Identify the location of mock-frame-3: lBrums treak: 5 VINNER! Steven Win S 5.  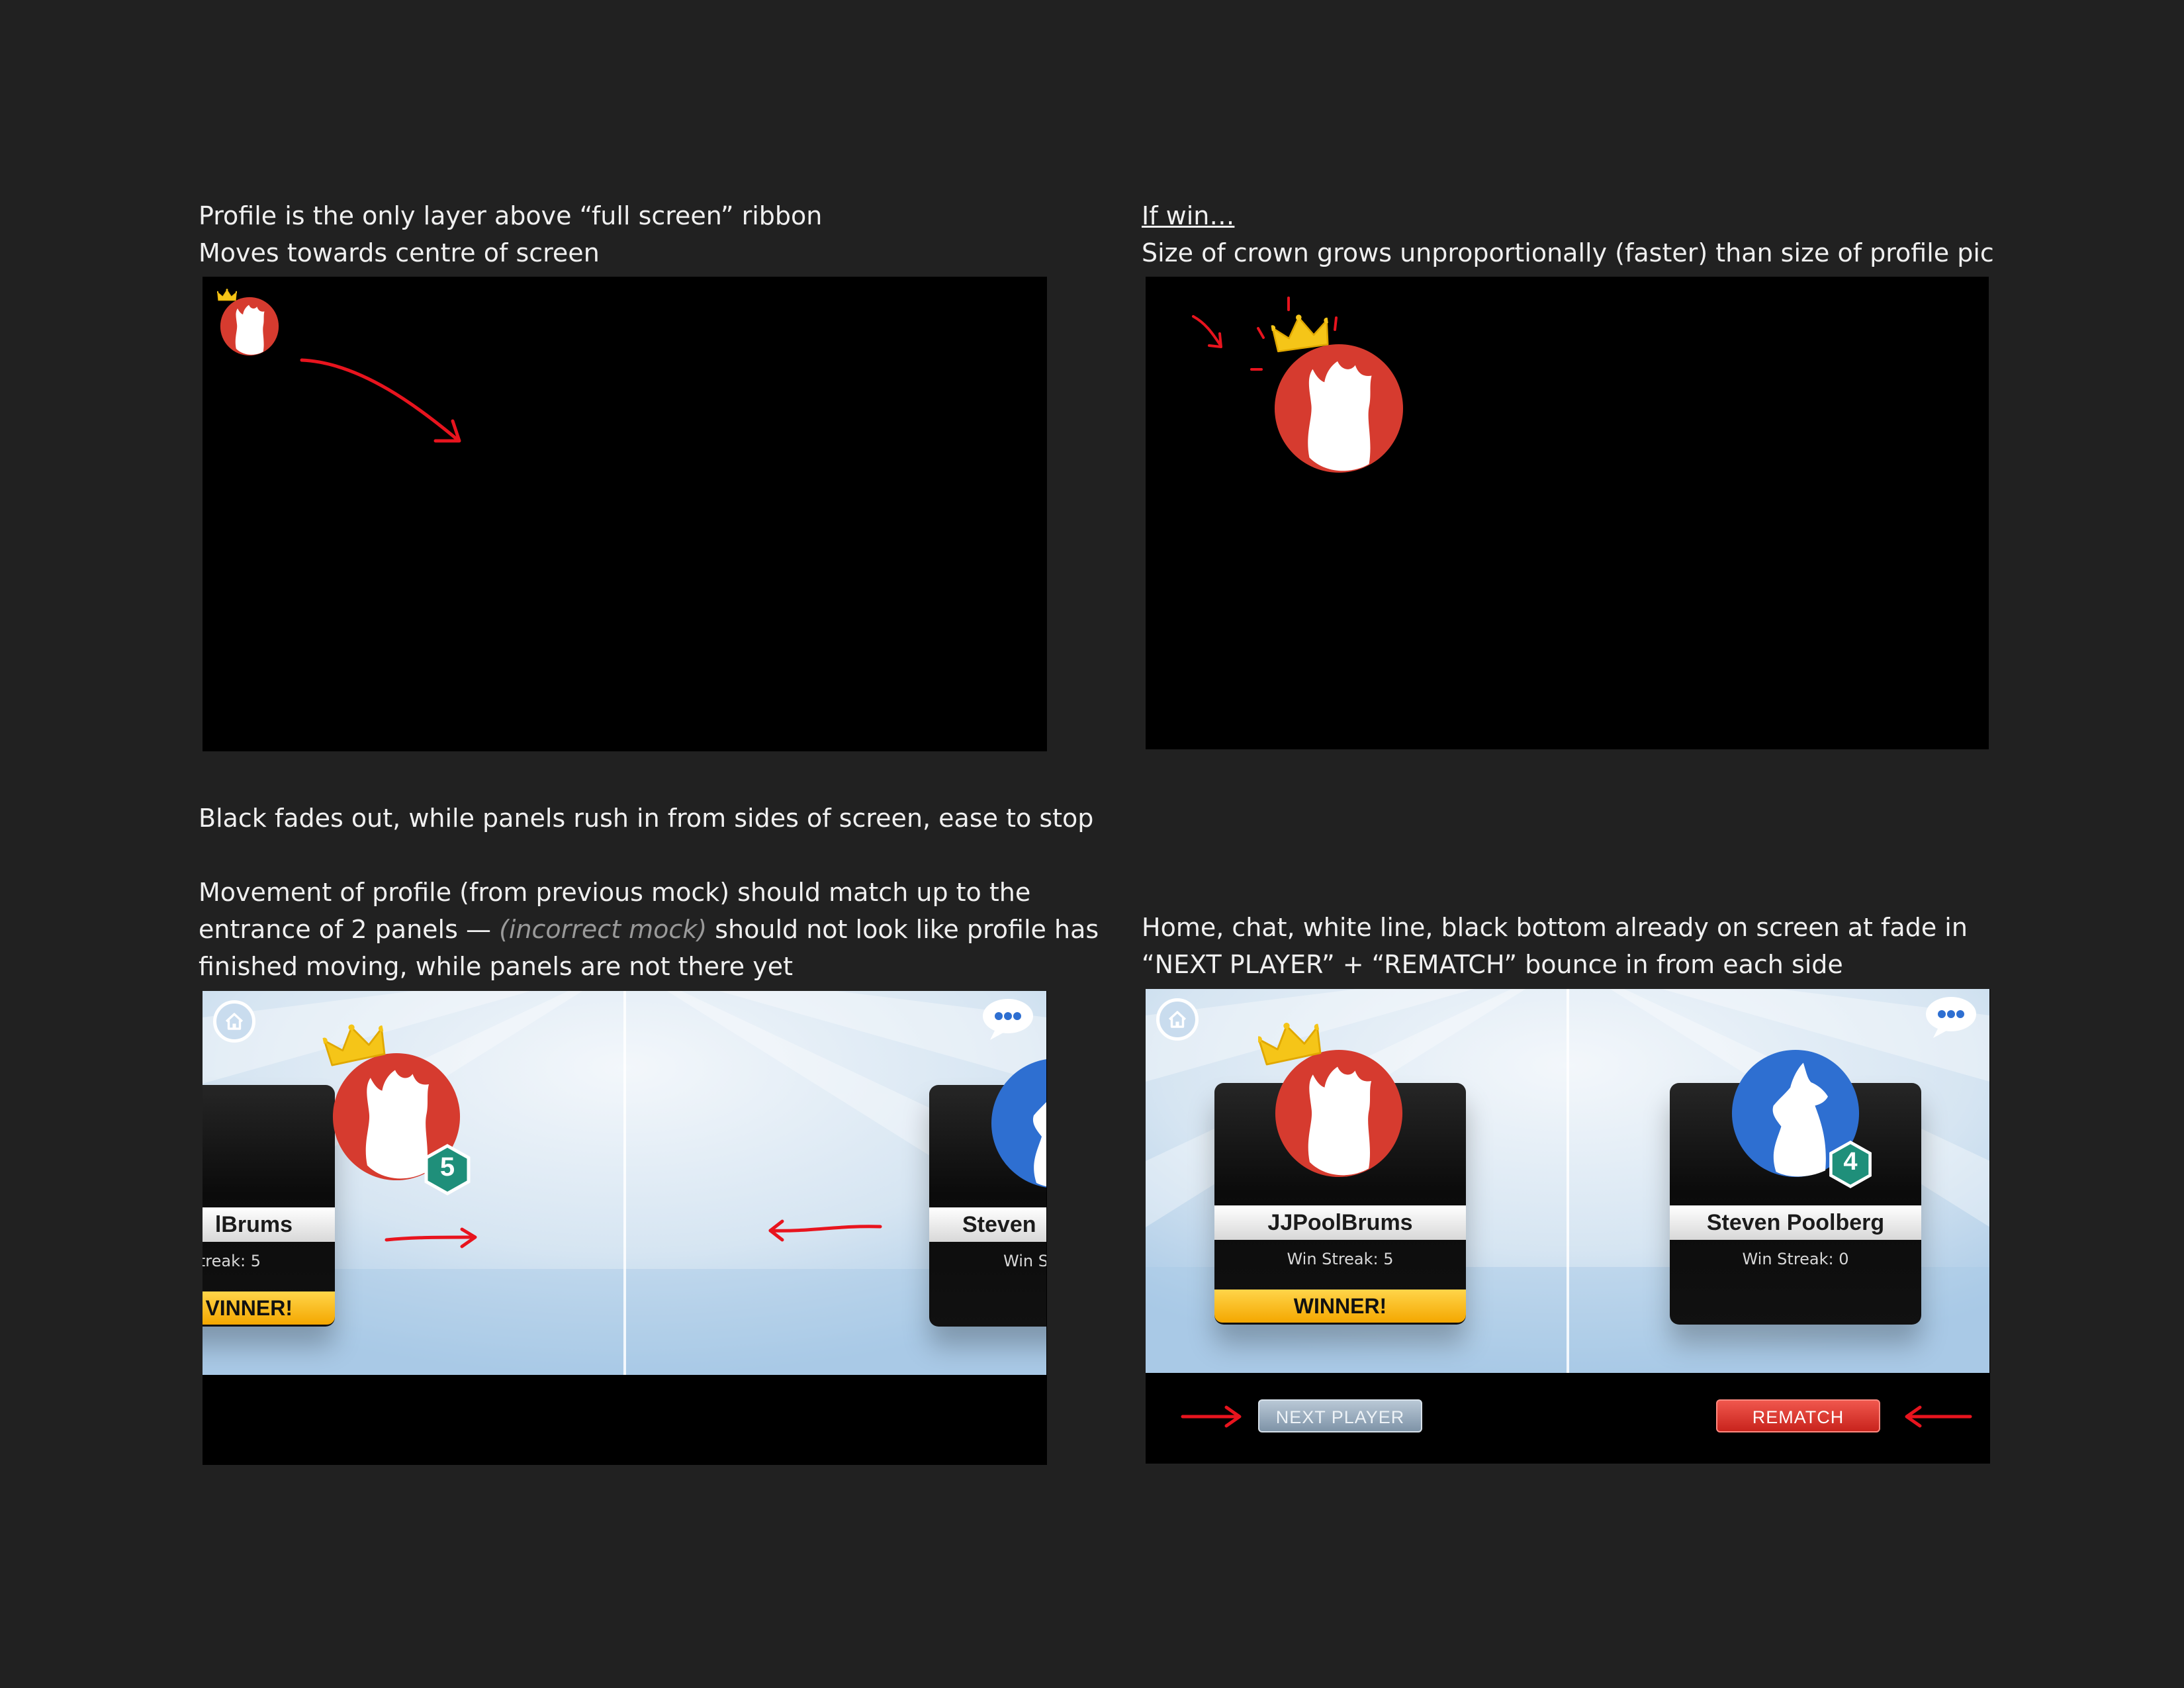
(625, 1228).